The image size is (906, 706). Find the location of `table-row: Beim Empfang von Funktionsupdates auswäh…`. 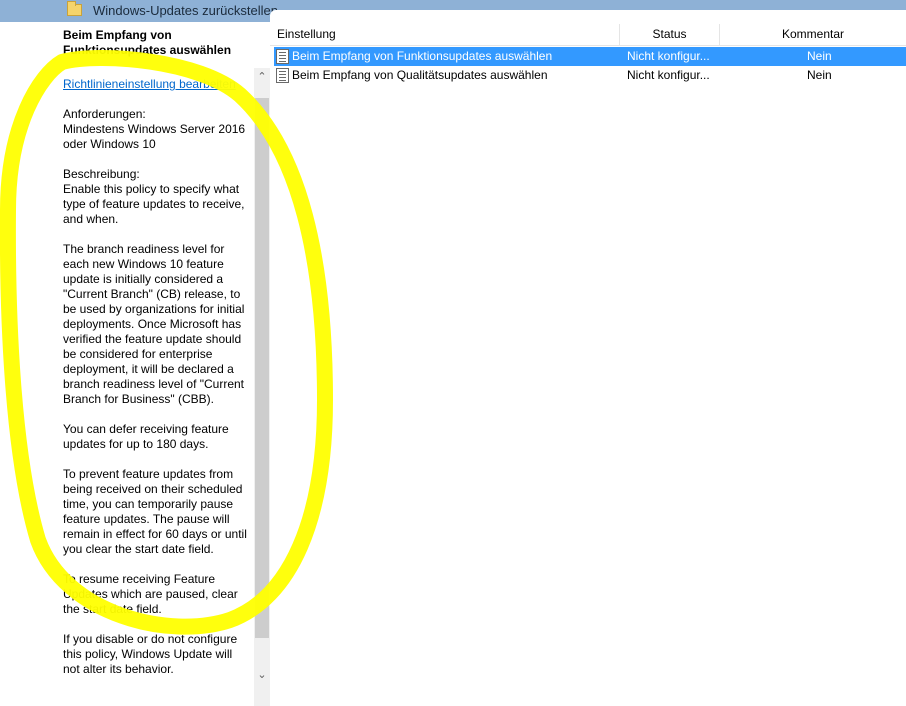

table-row: Beim Empfang von Funktionsupdates auswäh… is located at coordinates (590, 56).